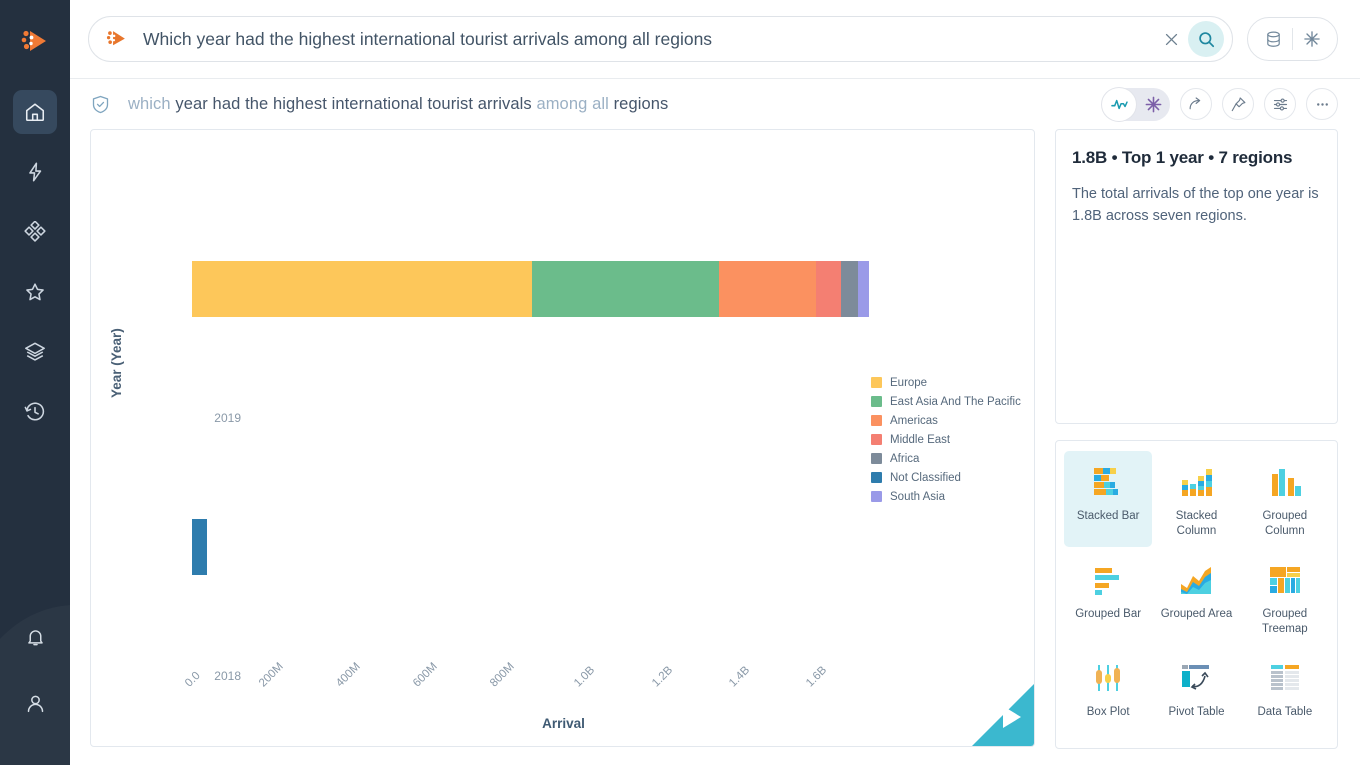 The image size is (1360, 765). I want to click on viz-option-stacked-column: Stacked Column, so click(1196, 499).